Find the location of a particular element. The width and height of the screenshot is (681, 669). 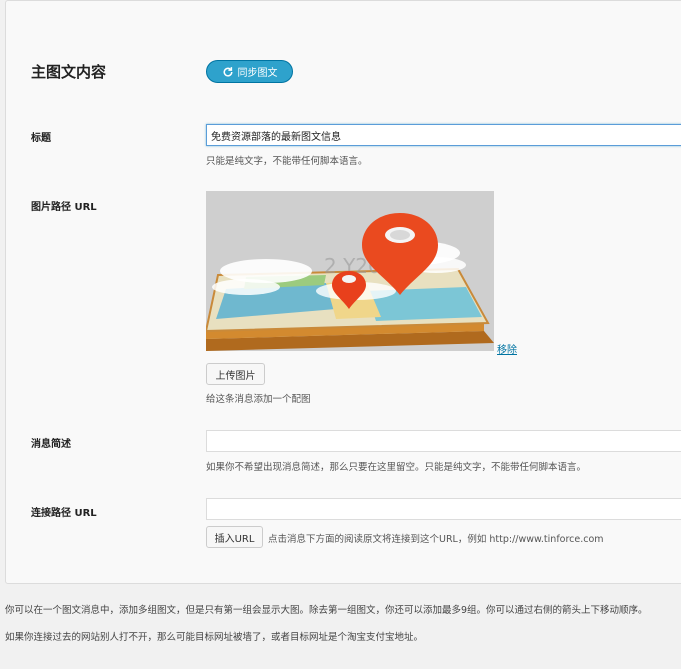

section-heading: 主图文内容 is located at coordinates (69, 72).